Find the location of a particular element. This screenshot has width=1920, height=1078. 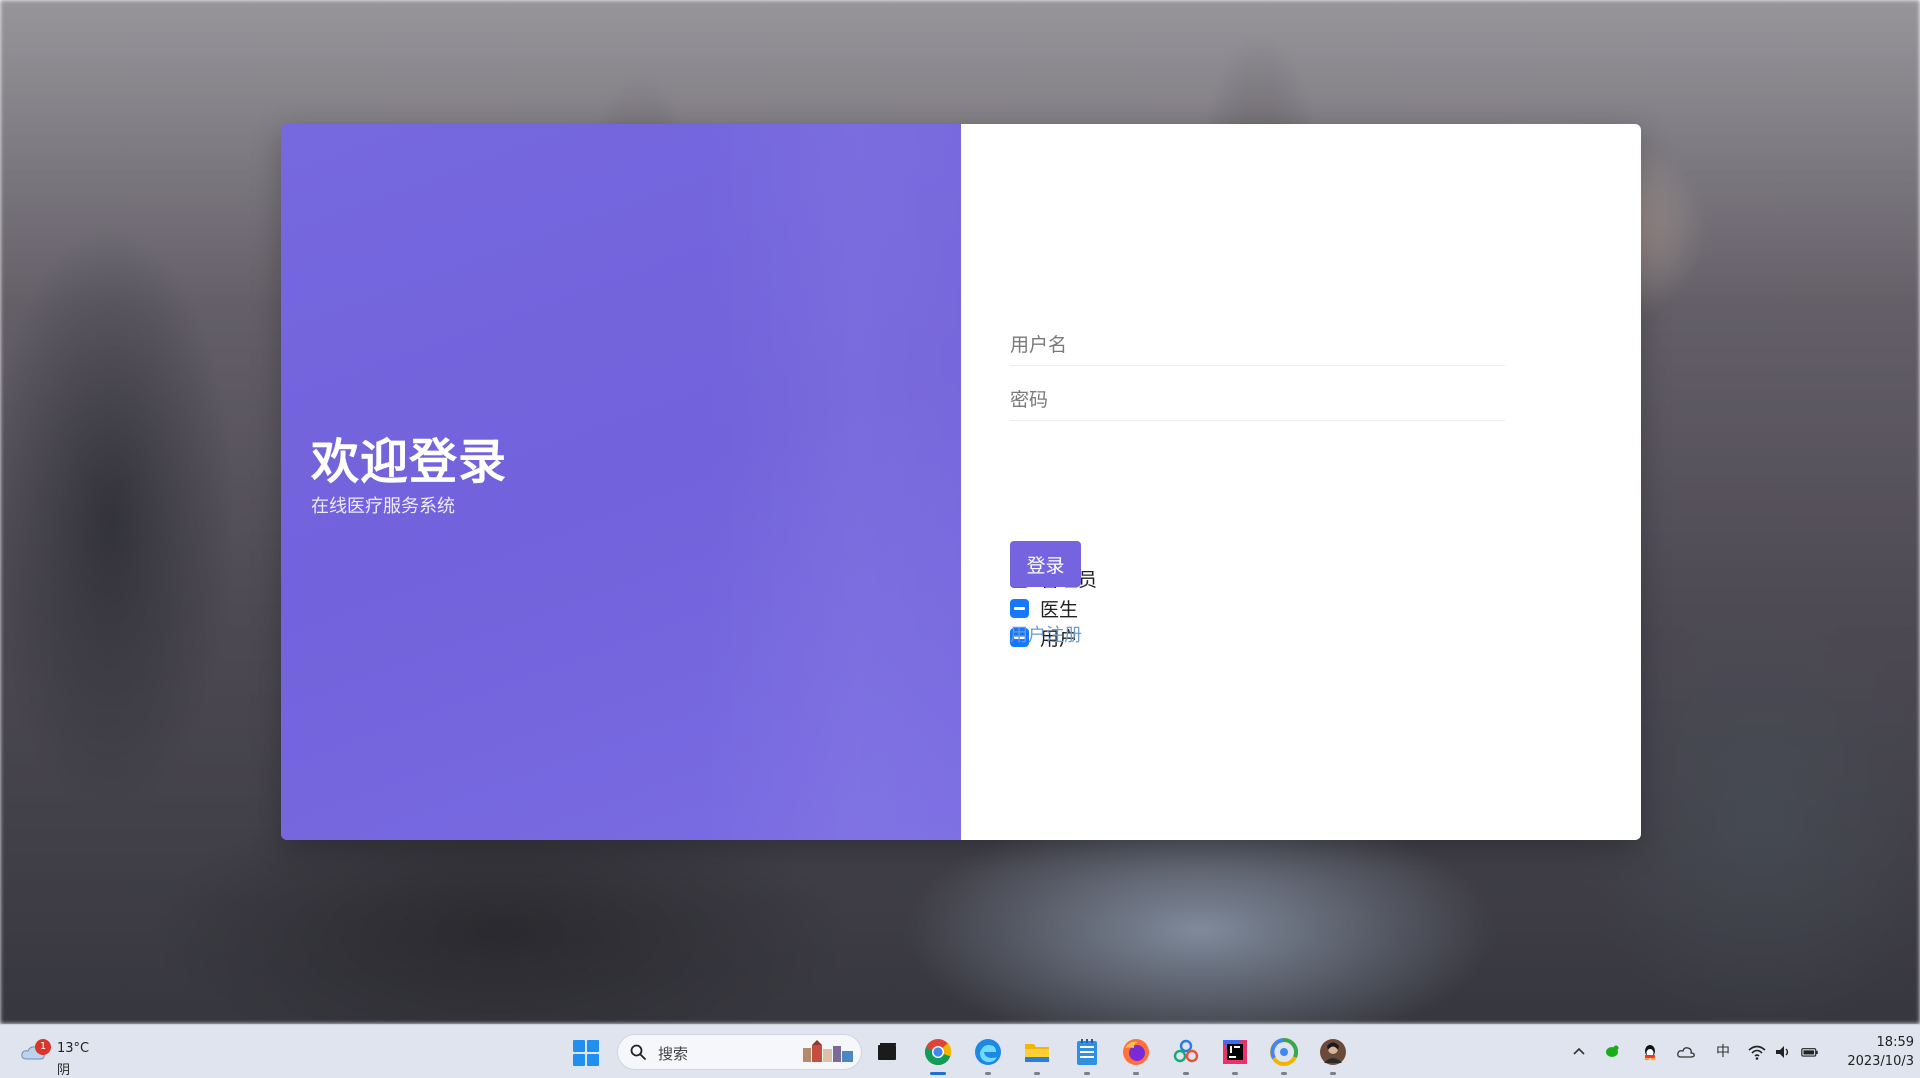

browser-taskbar-button is located at coordinates (1284, 1055).